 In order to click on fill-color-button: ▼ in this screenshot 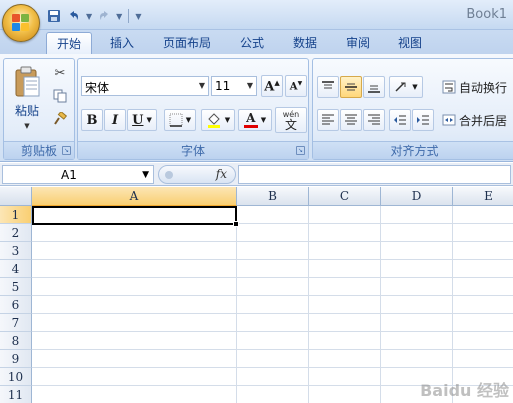, I will do `click(218, 120)`.